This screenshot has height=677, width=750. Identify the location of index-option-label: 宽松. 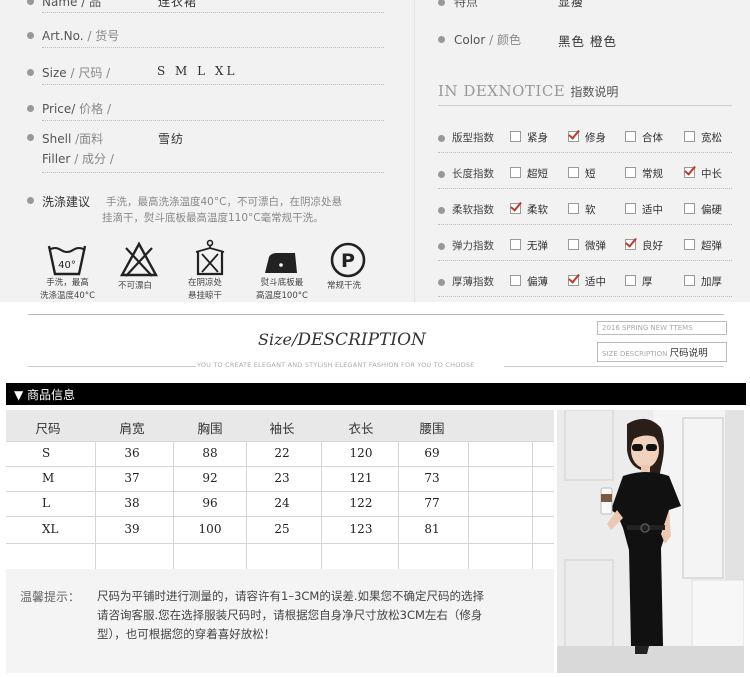
(711, 138).